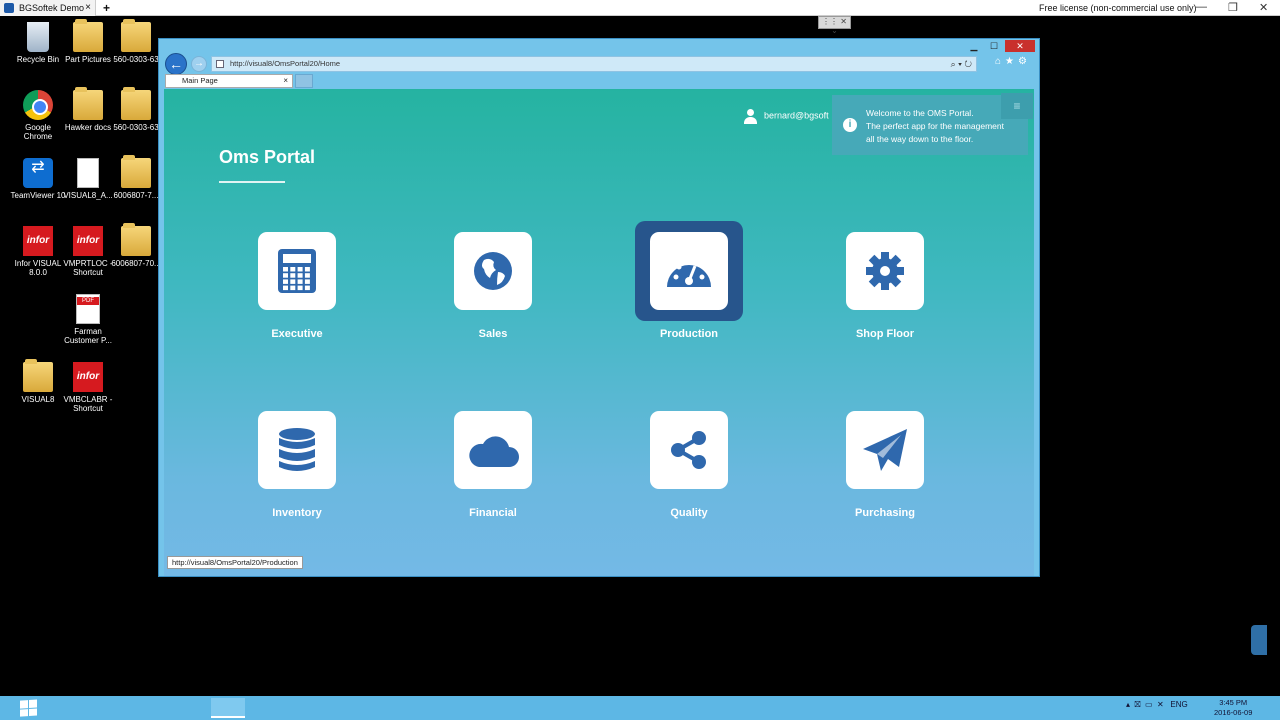  Describe the element at coordinates (228, 708) in the screenshot. I see `internet-explorer-icon` at that location.